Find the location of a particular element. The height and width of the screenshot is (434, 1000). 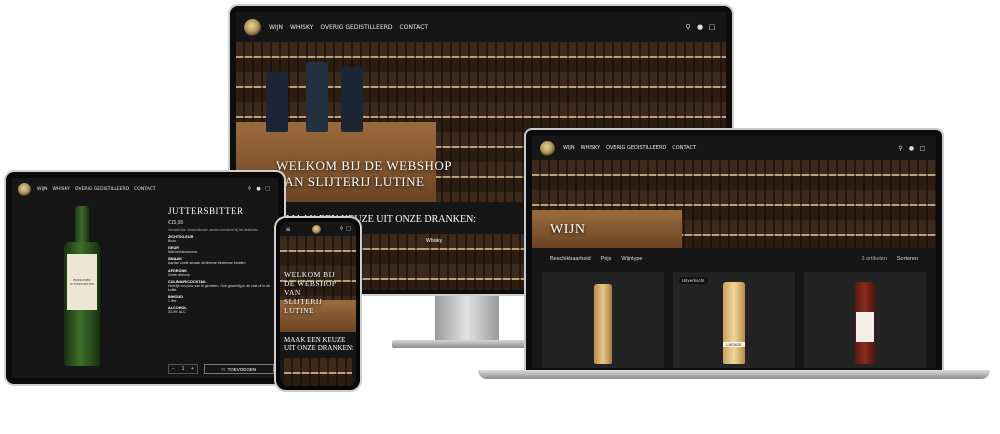

product-card: Uitverkocht LAFAGE is located at coordinates (734, 320).